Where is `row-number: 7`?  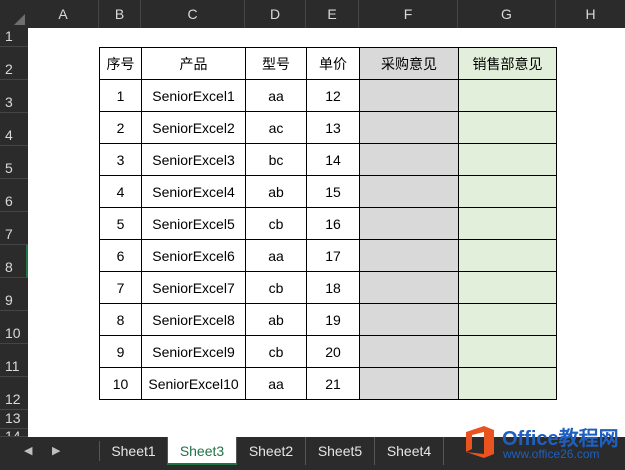
row-number: 7 is located at coordinates (9, 234).